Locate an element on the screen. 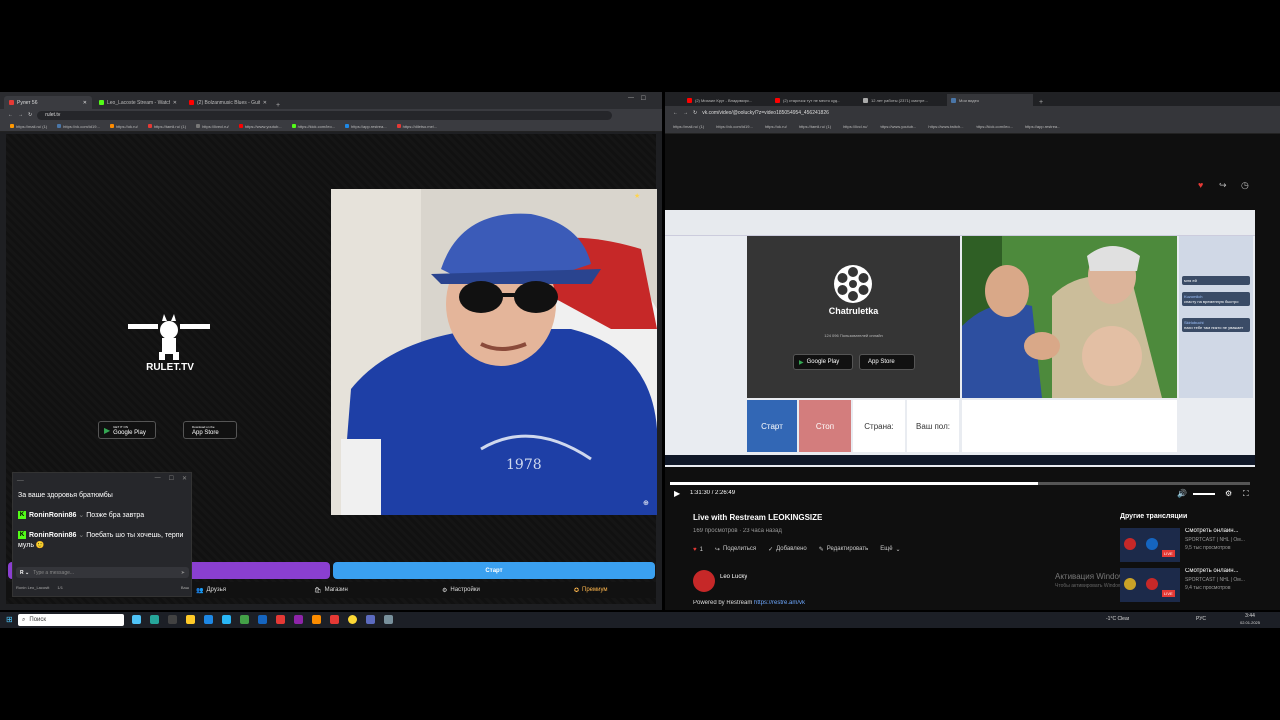  bookmark-item: https://livecl.ru/ is located at coordinates (212, 126).